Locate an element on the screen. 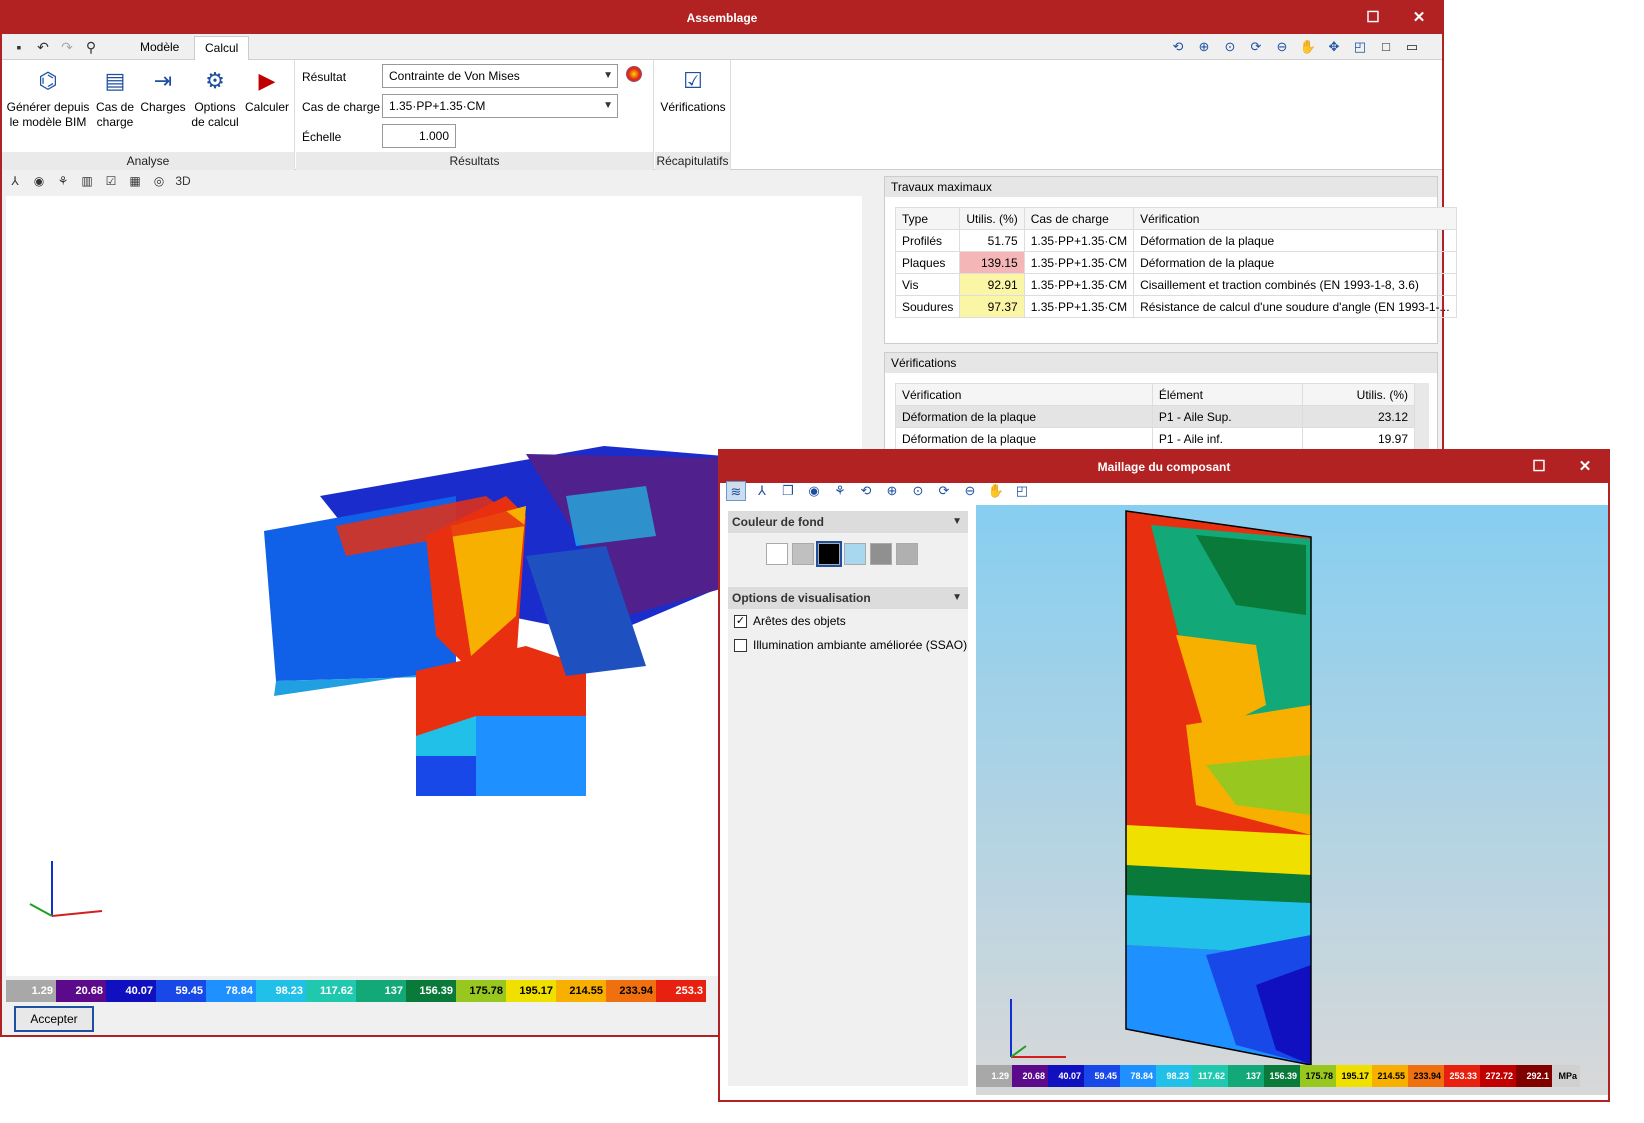 This screenshot has height=1123, width=1644. bg-swatches is located at coordinates (848, 557).